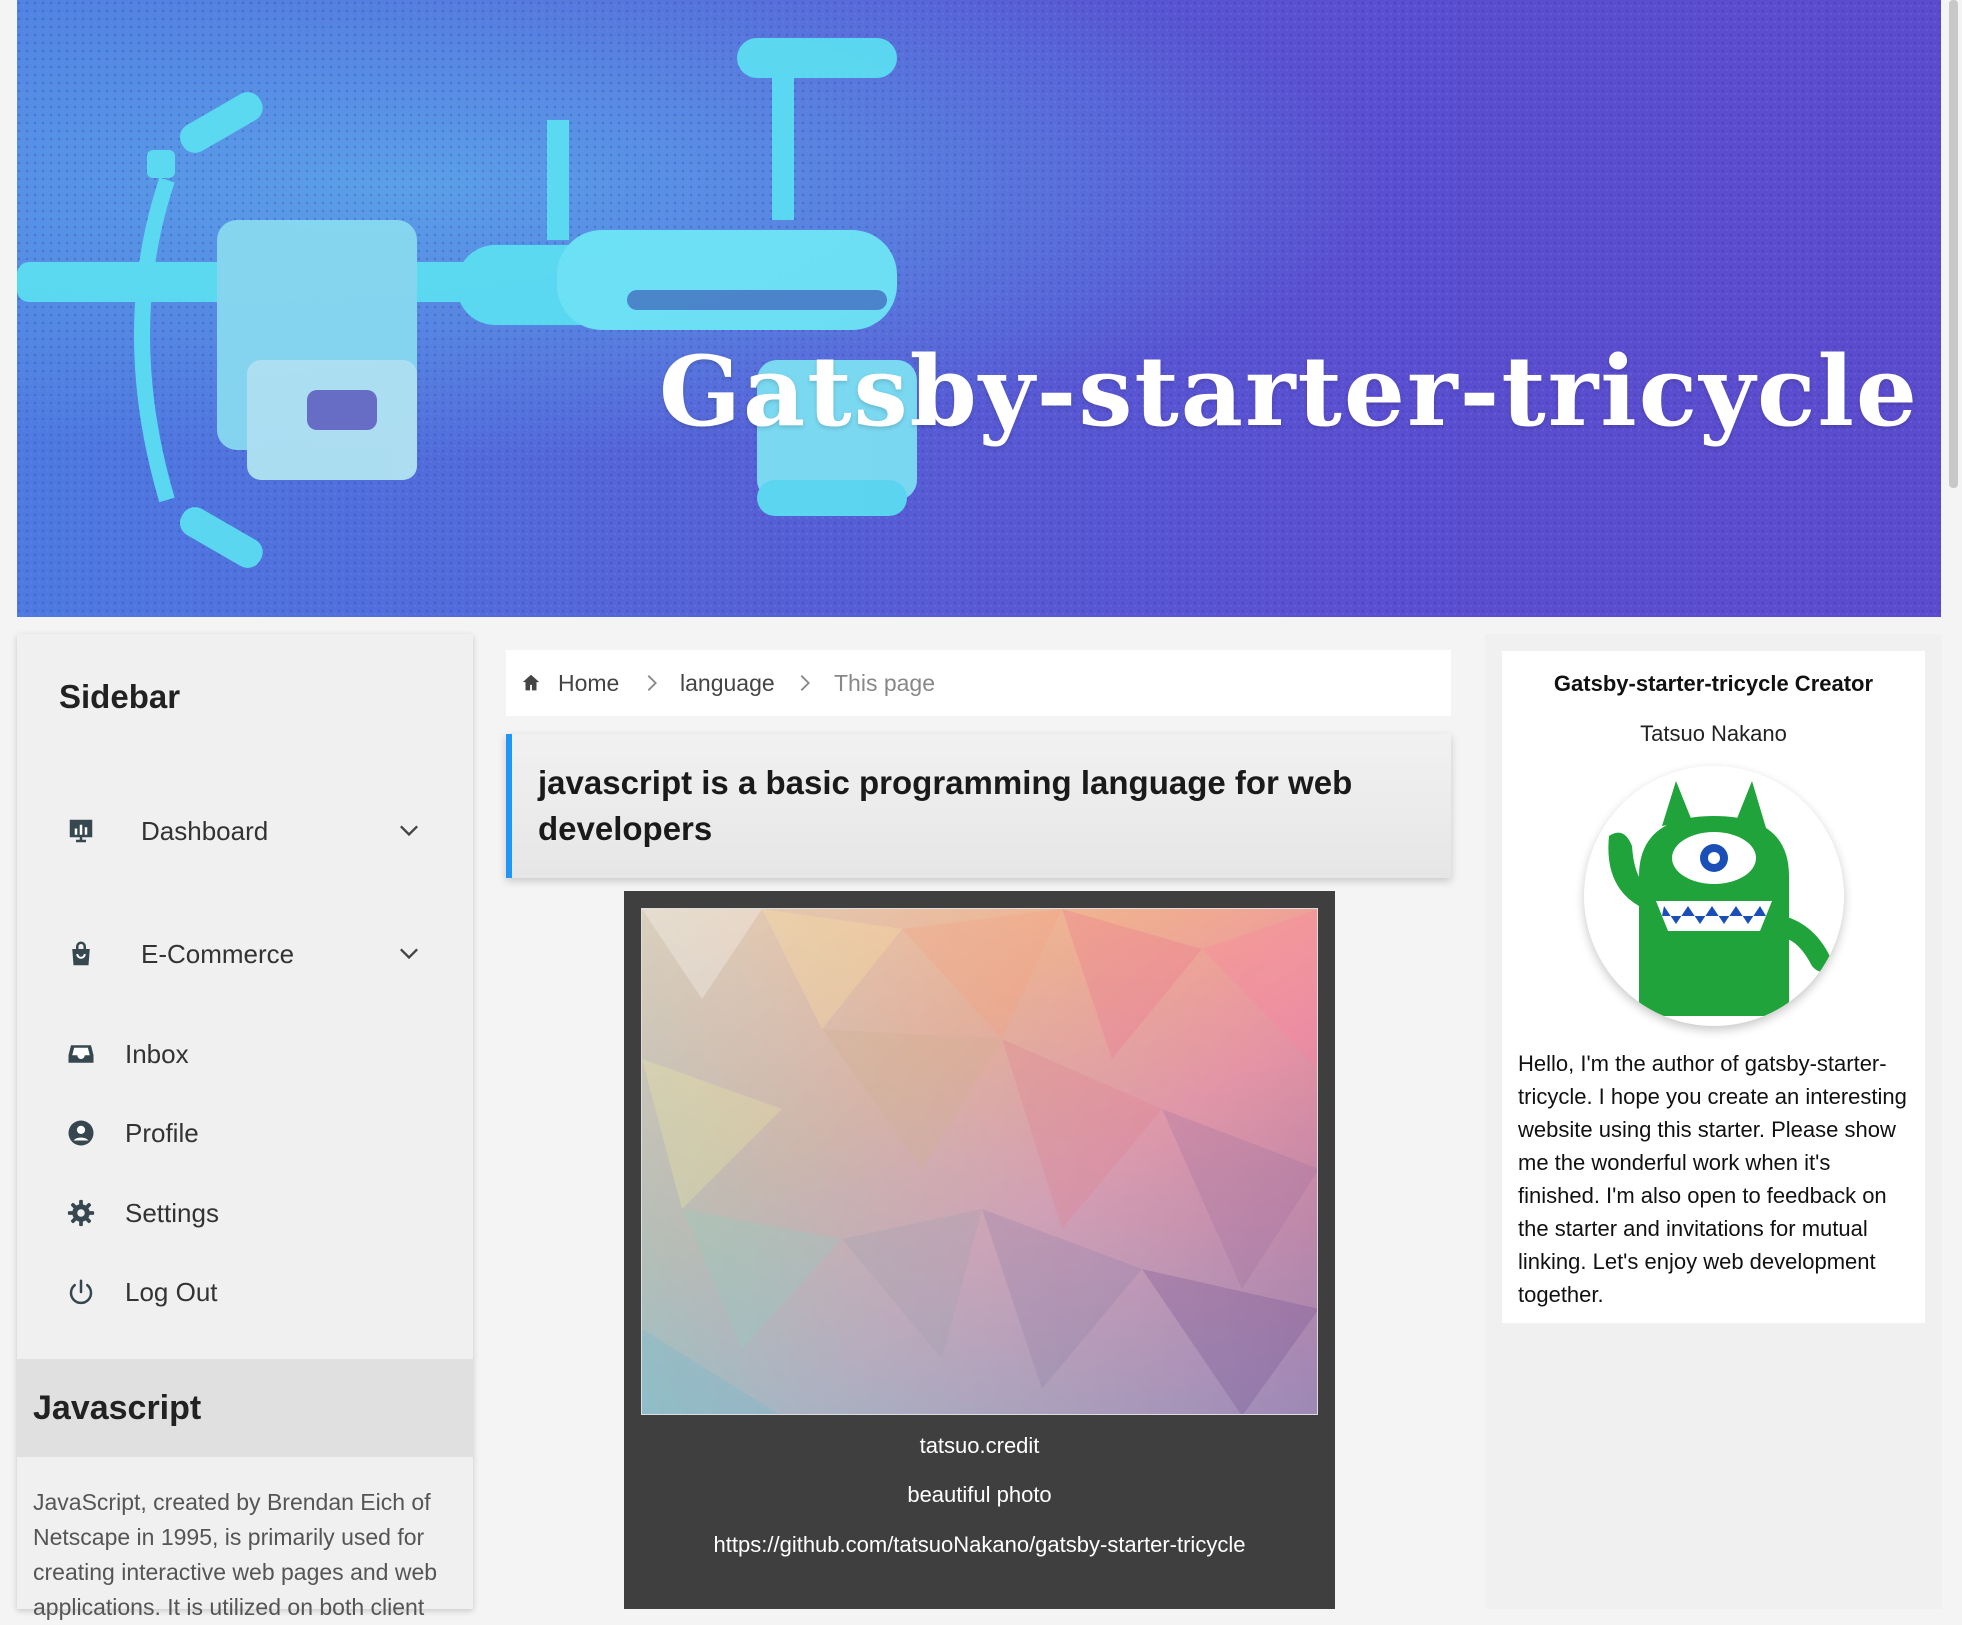 The height and width of the screenshot is (1625, 1962). What do you see at coordinates (1714, 896) in the screenshot?
I see `avatar` at bounding box center [1714, 896].